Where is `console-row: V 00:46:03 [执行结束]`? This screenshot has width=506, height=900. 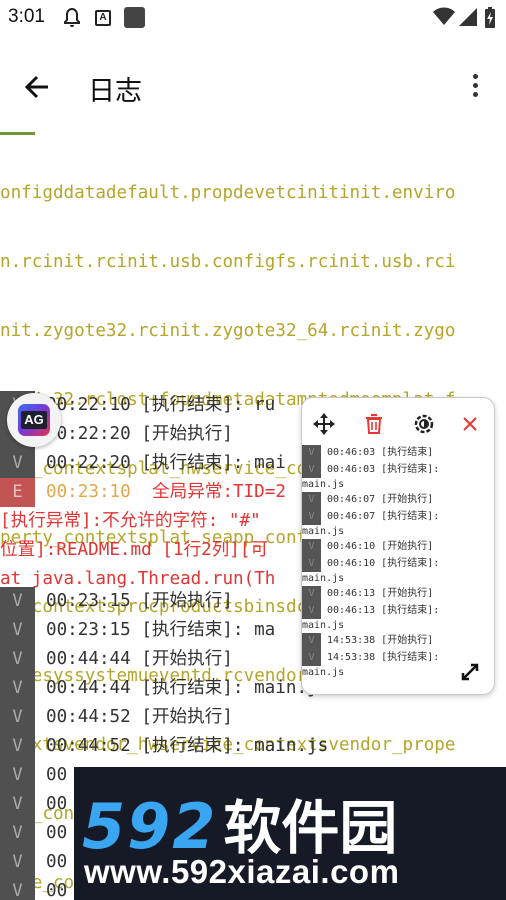
console-row: V 00:46:03 [执行结束] is located at coordinates (398, 453).